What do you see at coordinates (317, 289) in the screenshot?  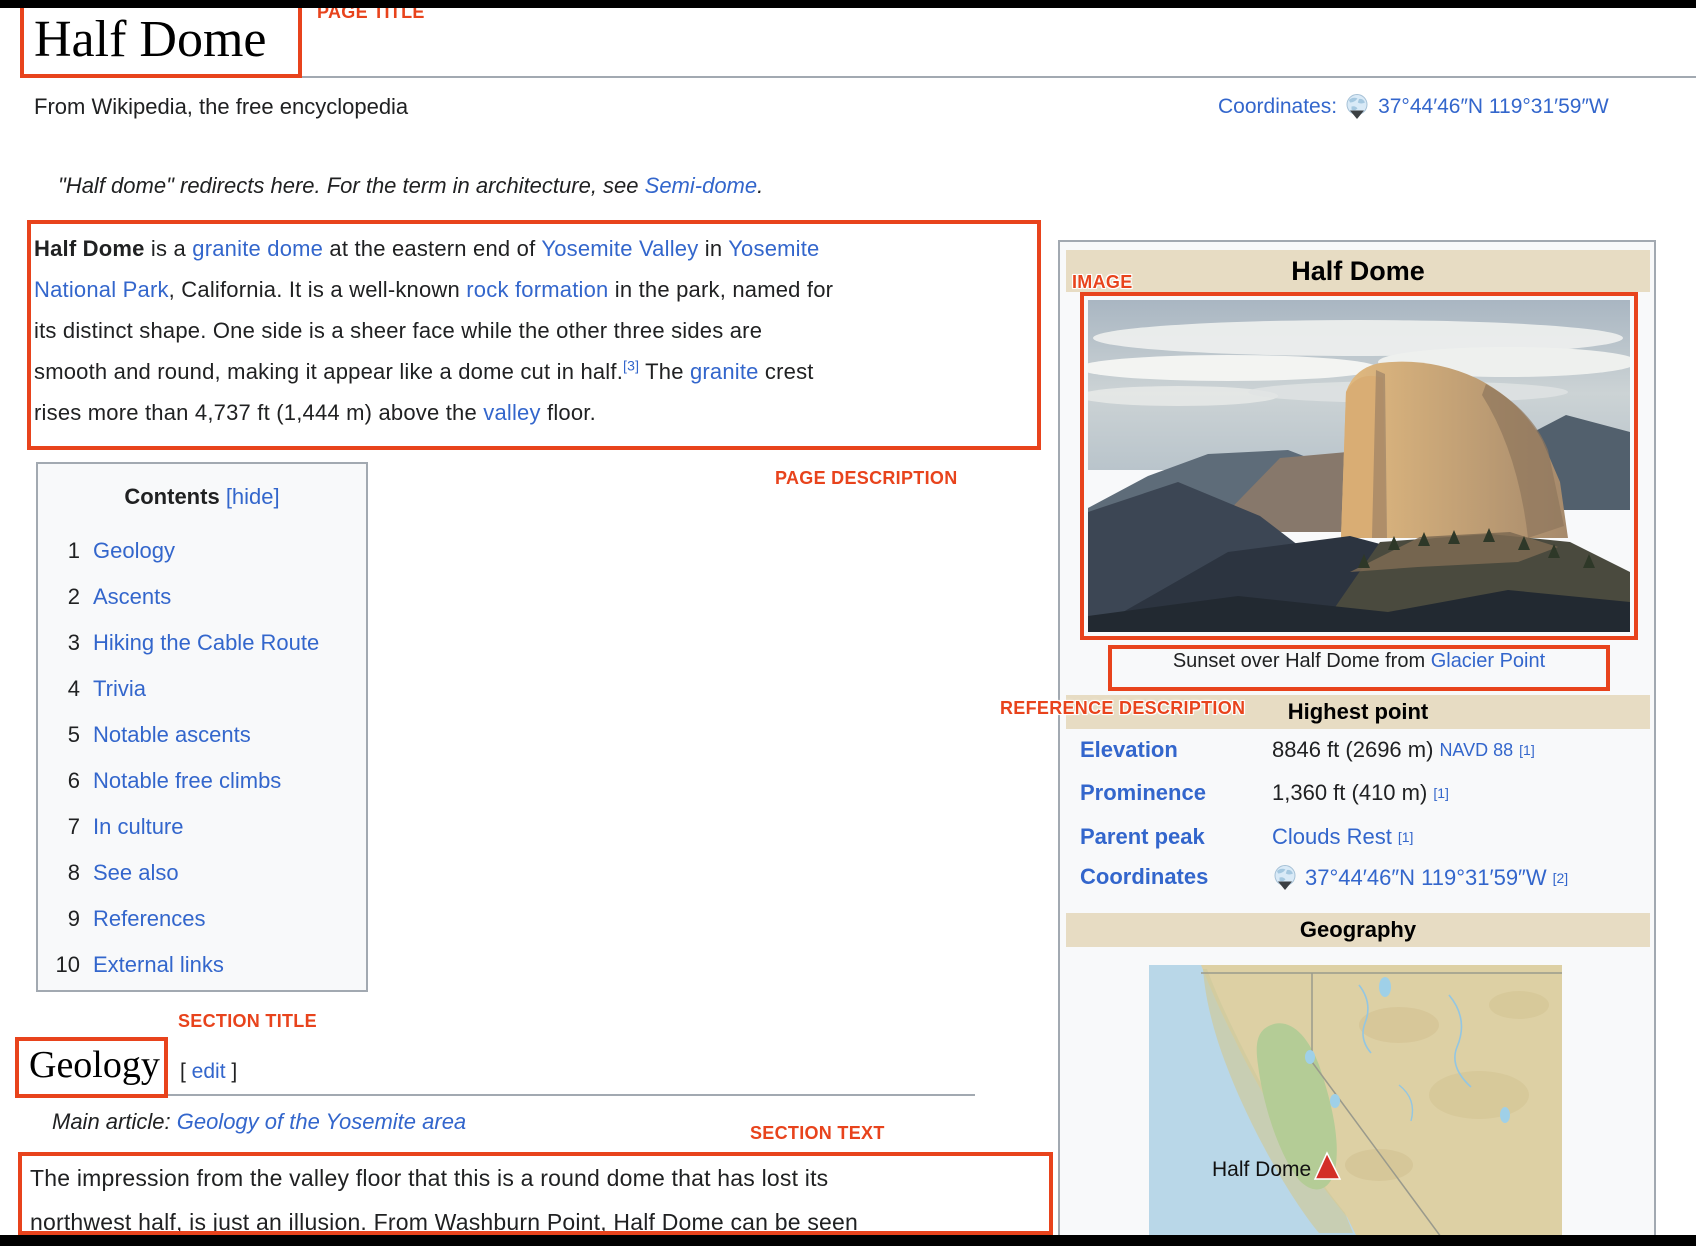 I see `text-segment: , California. It is a well-known` at bounding box center [317, 289].